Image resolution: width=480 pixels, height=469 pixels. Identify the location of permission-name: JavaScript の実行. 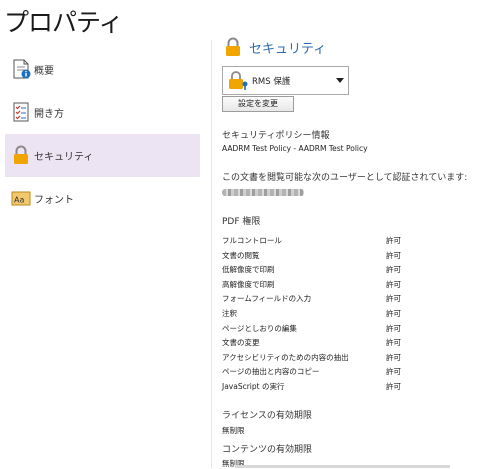
(253, 386).